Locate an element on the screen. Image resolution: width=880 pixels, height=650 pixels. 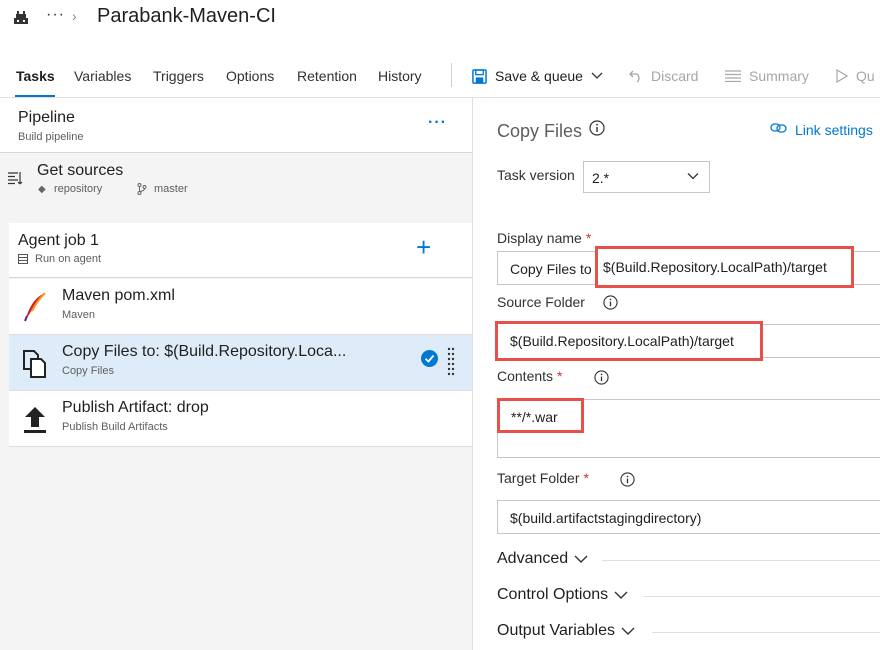
pipeline-more-icon: ··· is located at coordinates (437, 123).